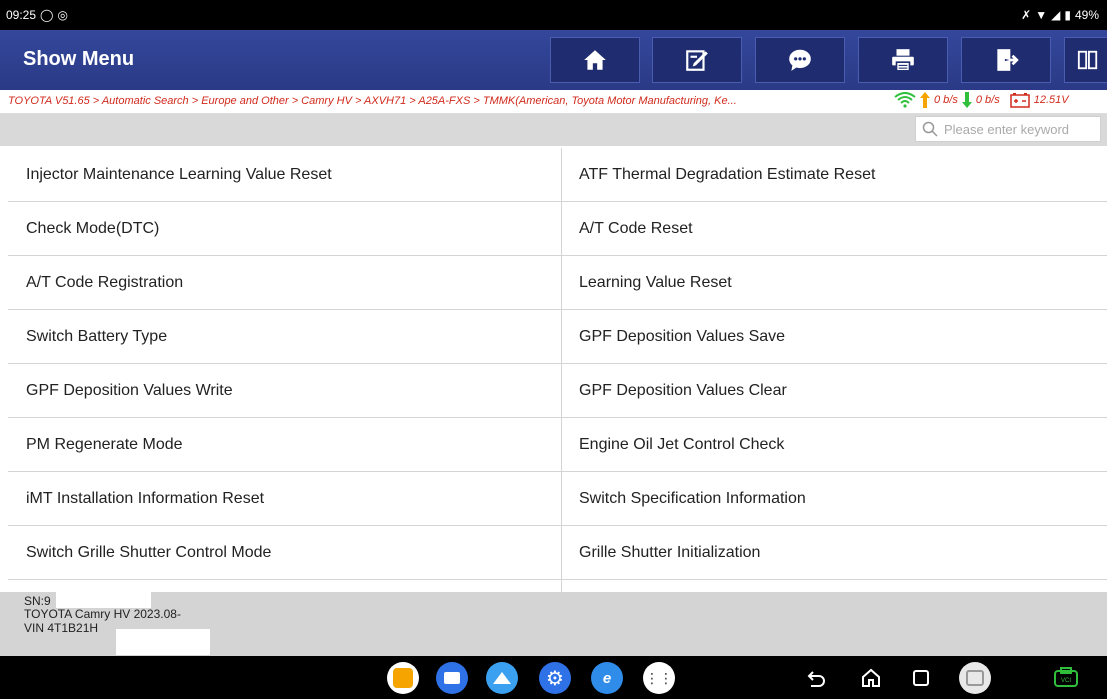  I want to click on menu-item: Engine Oil Jet Control Check, so click(834, 445).